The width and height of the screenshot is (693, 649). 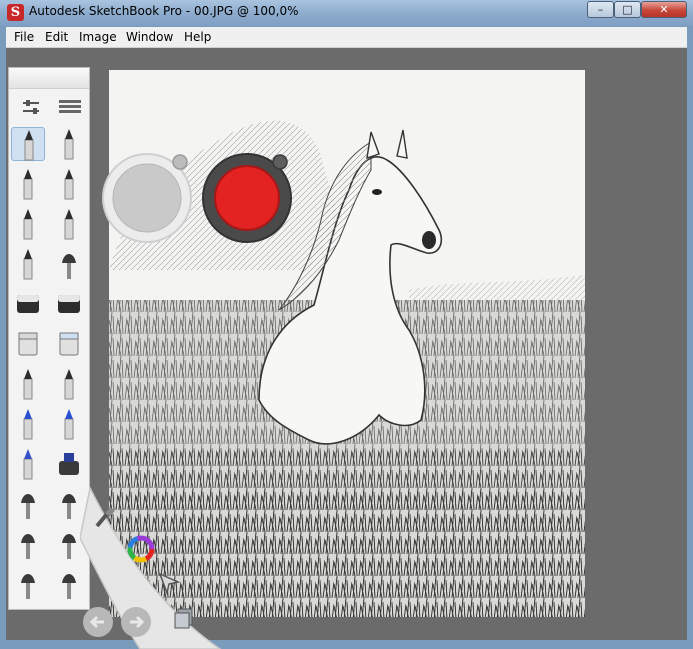 I want to click on chisel-marker-icon, so click(x=69, y=184).